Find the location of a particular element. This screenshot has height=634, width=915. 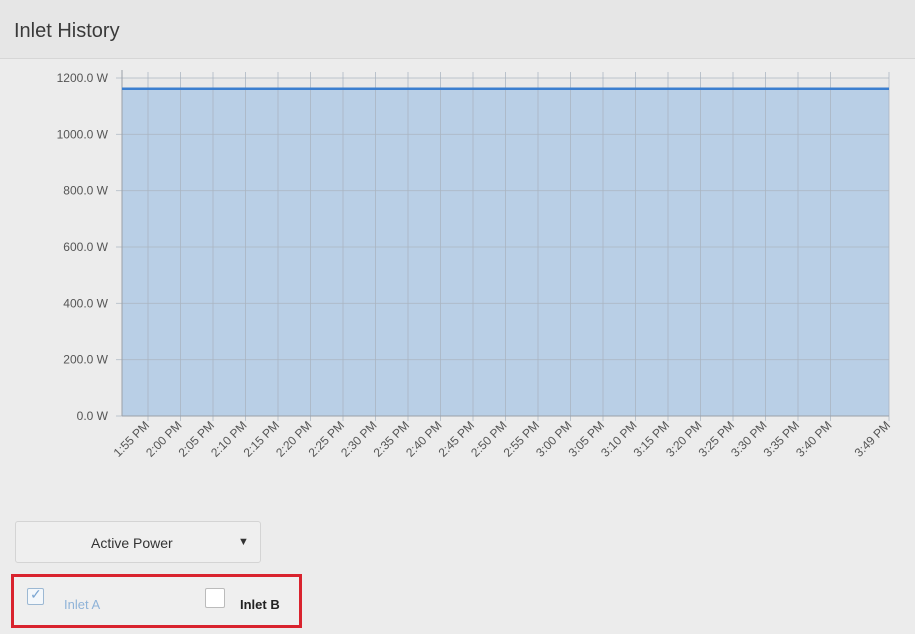

panel-header: Inlet History is located at coordinates (457, 29).